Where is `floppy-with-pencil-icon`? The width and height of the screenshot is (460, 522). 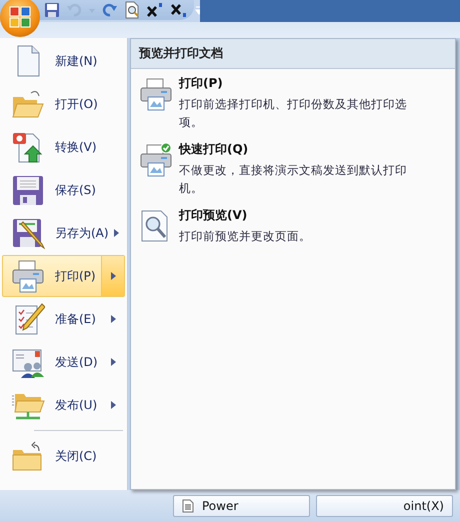
floppy-with-pencil-icon is located at coordinates (28, 233).